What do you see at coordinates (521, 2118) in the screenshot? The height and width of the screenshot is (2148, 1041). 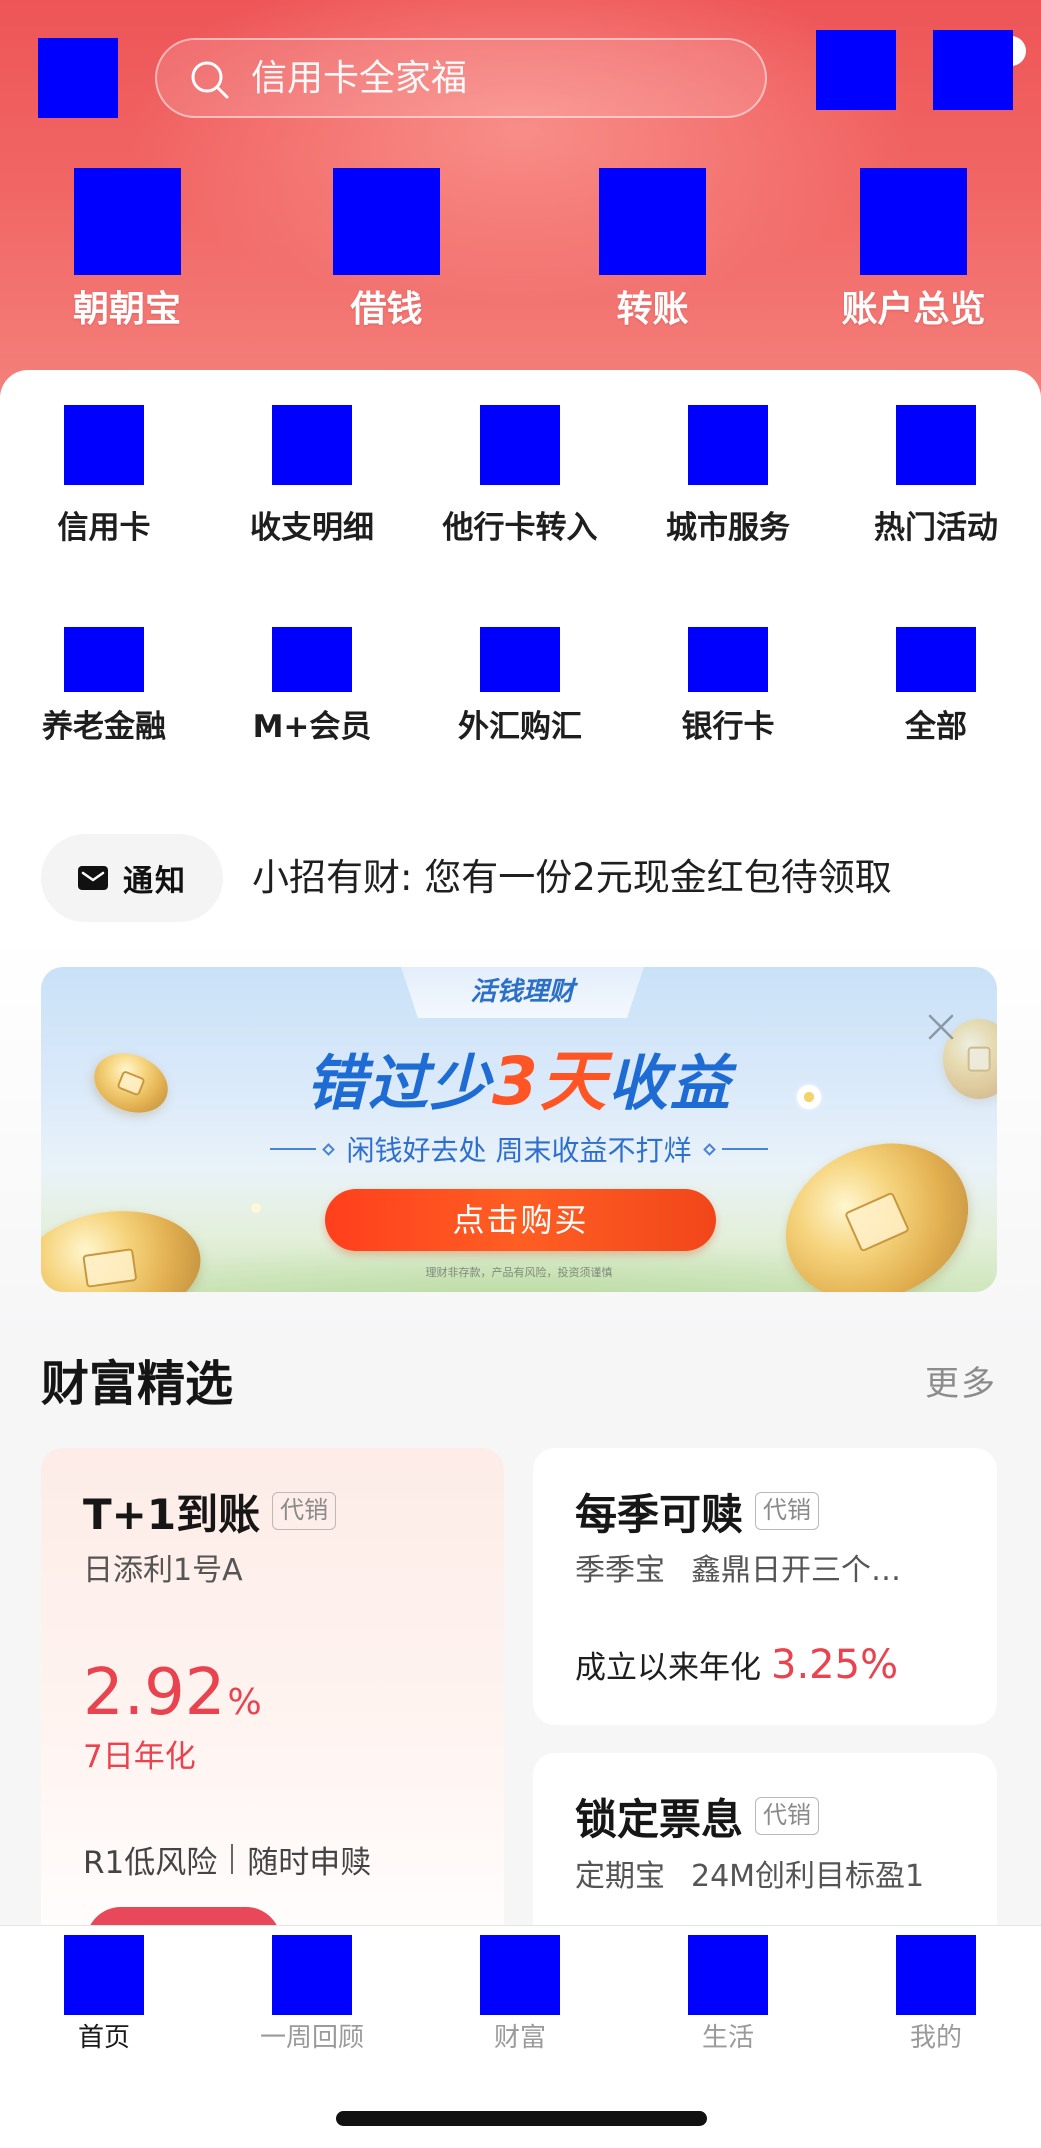 I see `home-indicator` at bounding box center [521, 2118].